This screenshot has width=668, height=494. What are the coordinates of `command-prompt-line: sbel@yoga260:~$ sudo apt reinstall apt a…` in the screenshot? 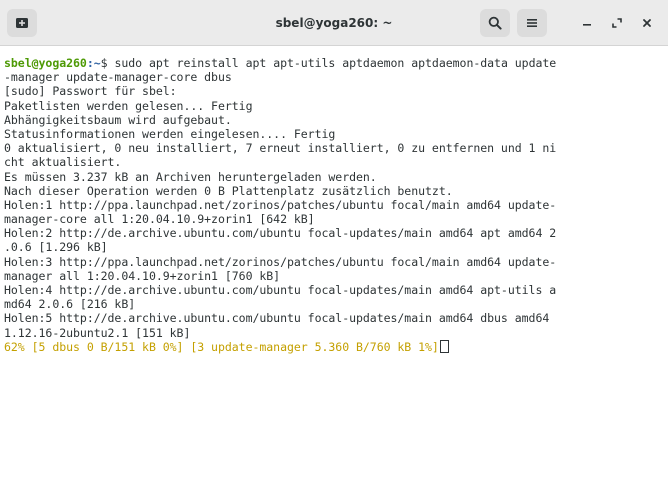 It's located at (336, 63).